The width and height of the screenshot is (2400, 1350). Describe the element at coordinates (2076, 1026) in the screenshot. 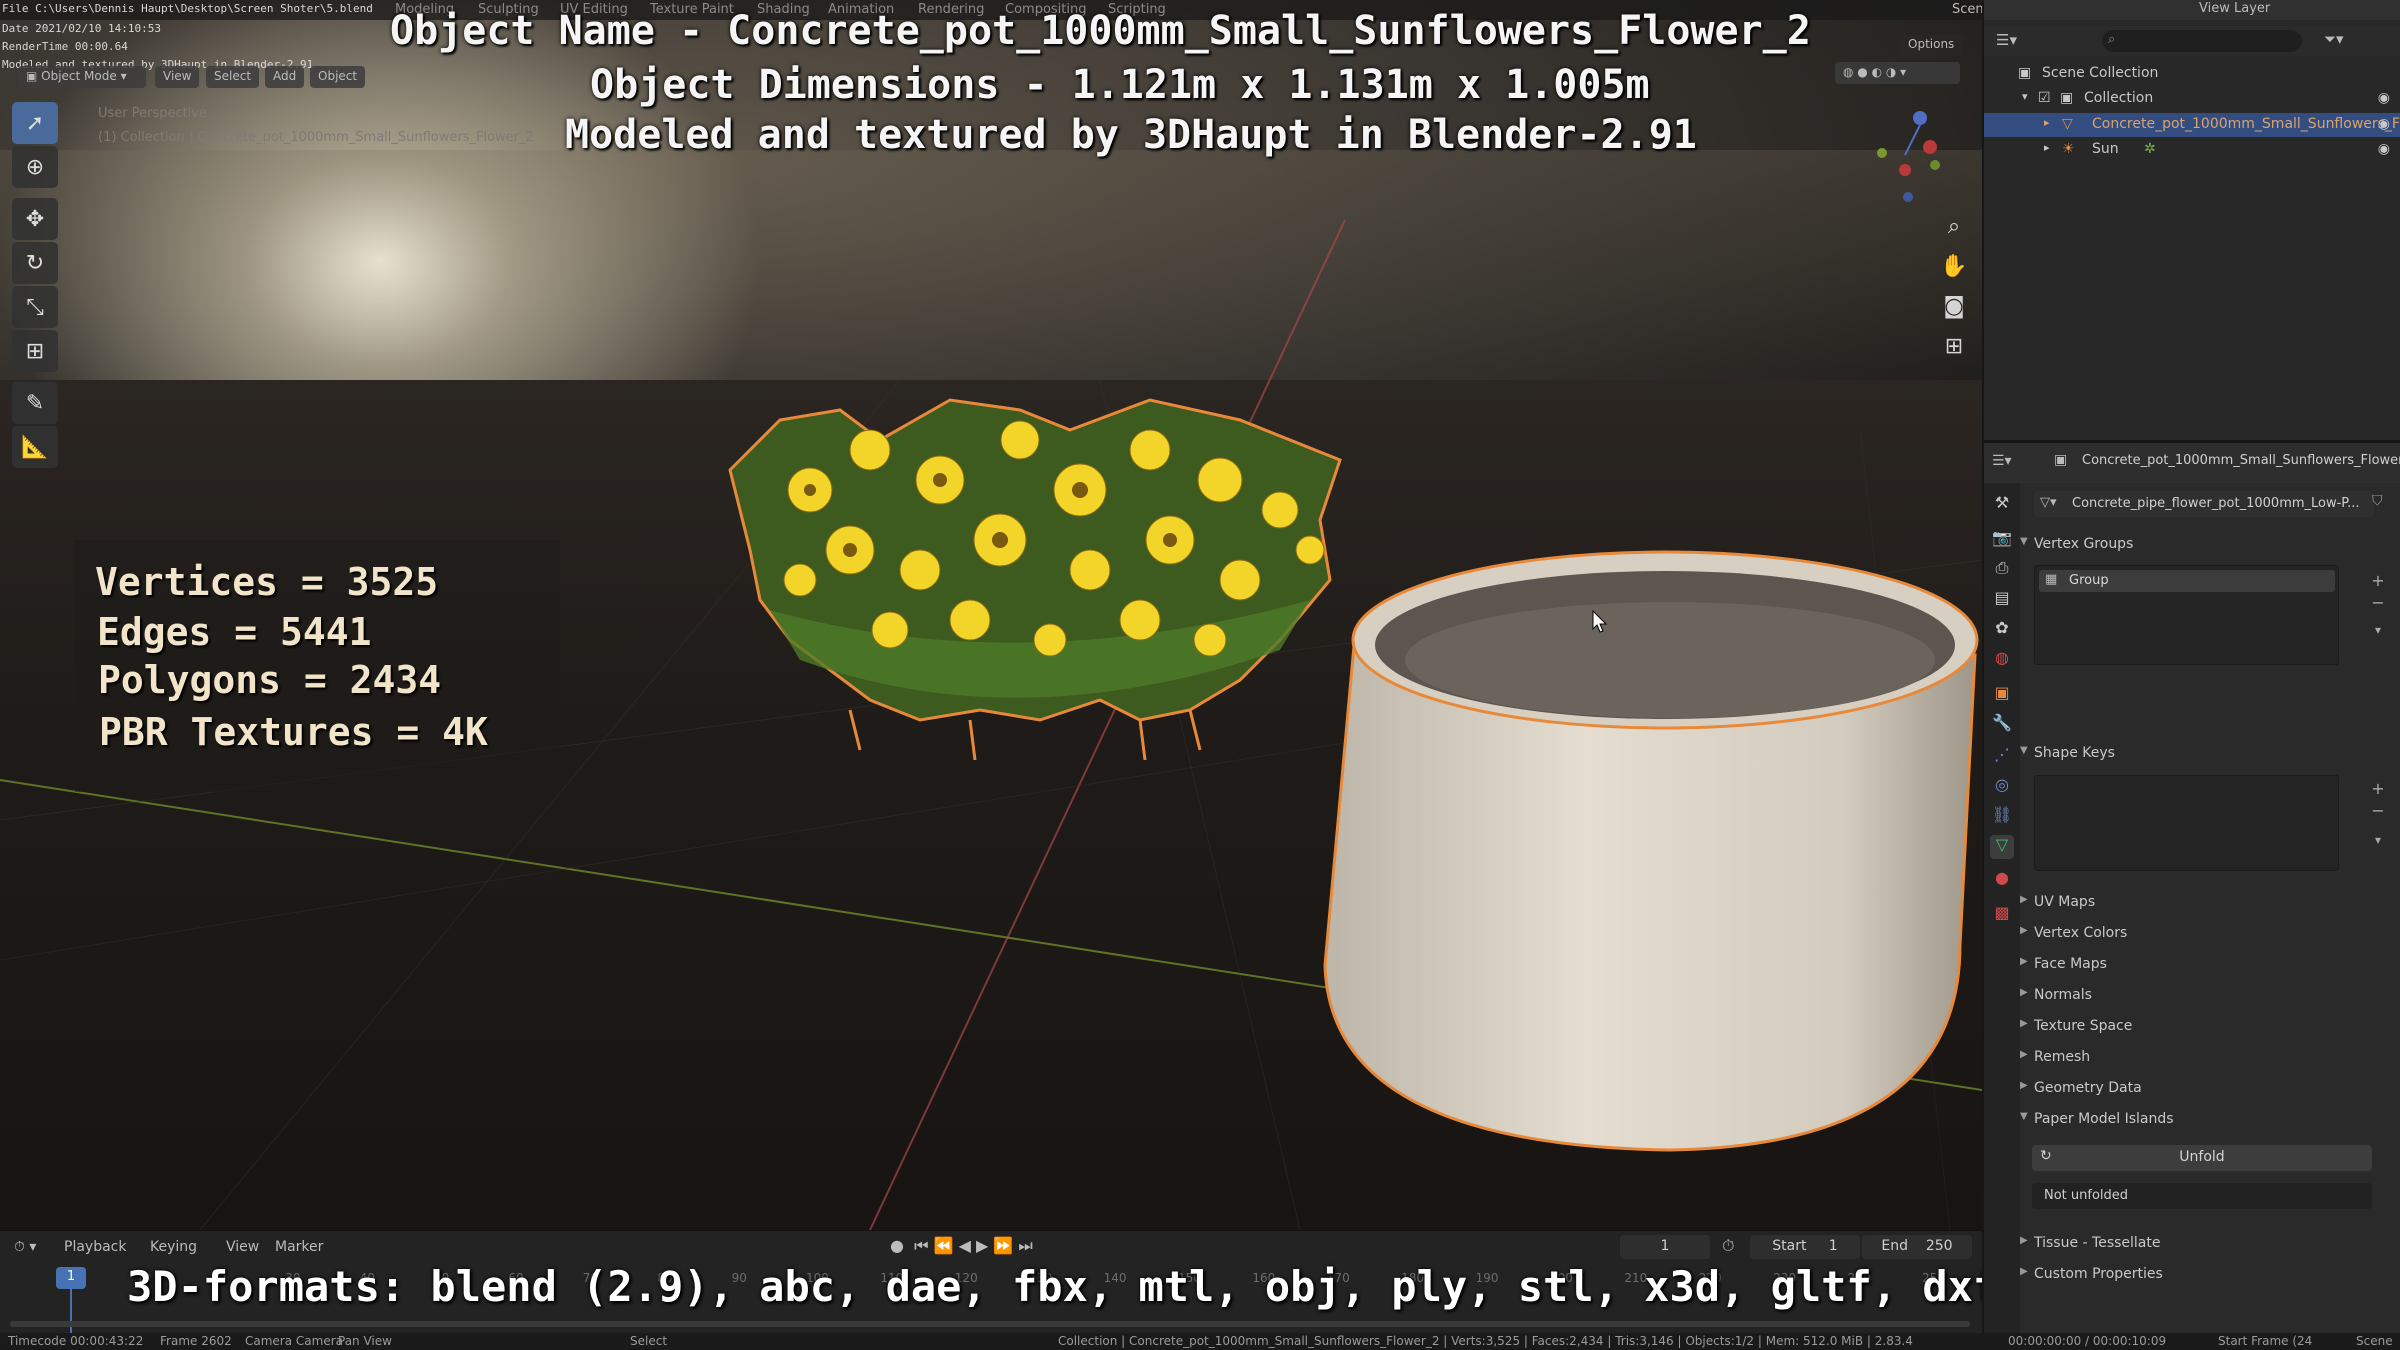

I see `texture-space-header: ▶ Texture Space` at that location.